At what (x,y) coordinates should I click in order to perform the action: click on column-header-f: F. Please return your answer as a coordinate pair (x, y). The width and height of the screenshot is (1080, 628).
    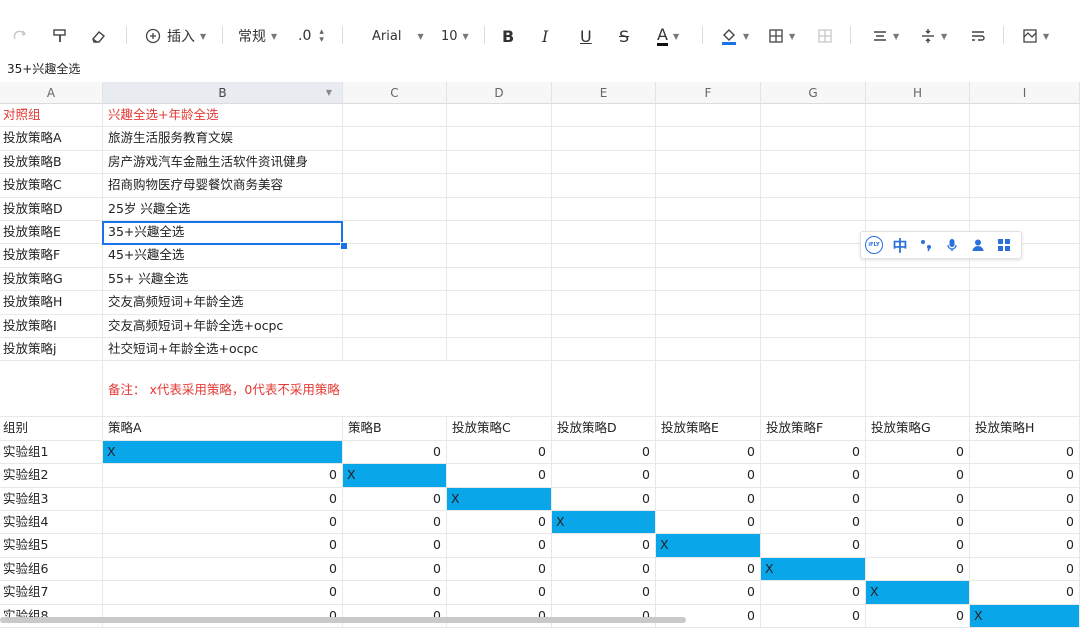
    Looking at the image, I should click on (708, 93).